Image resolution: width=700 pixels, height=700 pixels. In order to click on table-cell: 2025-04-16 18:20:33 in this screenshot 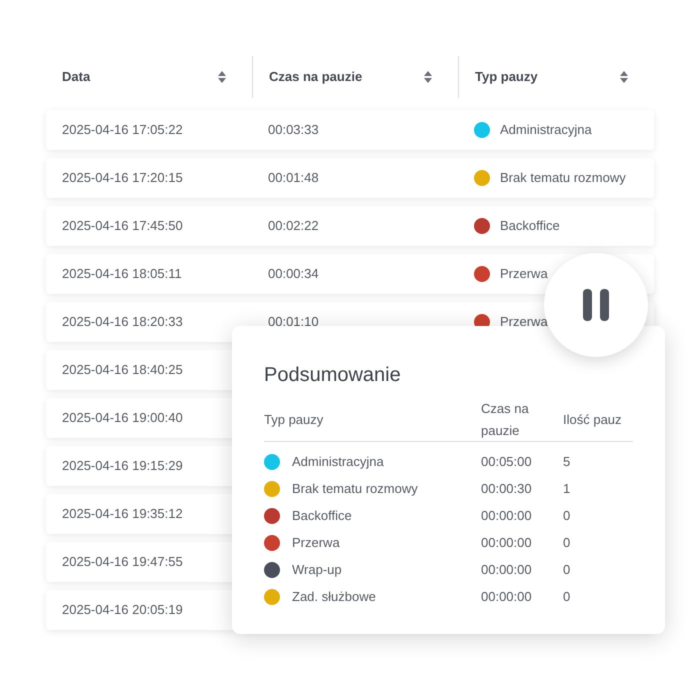, I will do `click(122, 322)`.